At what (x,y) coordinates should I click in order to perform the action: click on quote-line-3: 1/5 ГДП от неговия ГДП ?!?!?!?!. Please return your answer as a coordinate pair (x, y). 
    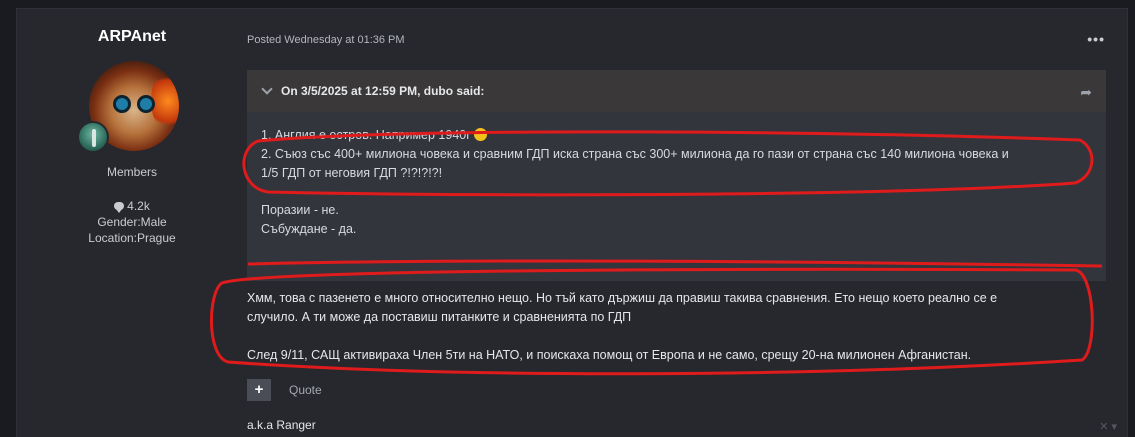
    Looking at the image, I should click on (352, 173).